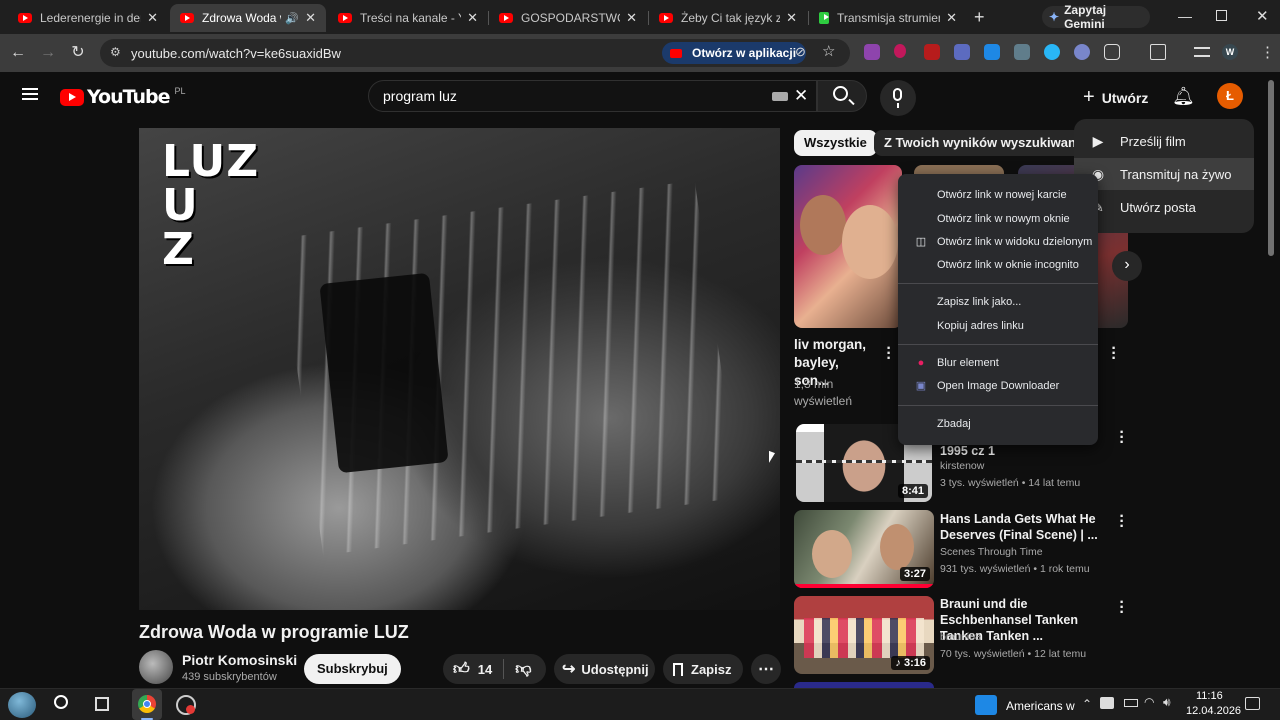 The image size is (1280, 720). I want to click on browser-tab: Transmisja strumieniow ✕, so click(888, 18).